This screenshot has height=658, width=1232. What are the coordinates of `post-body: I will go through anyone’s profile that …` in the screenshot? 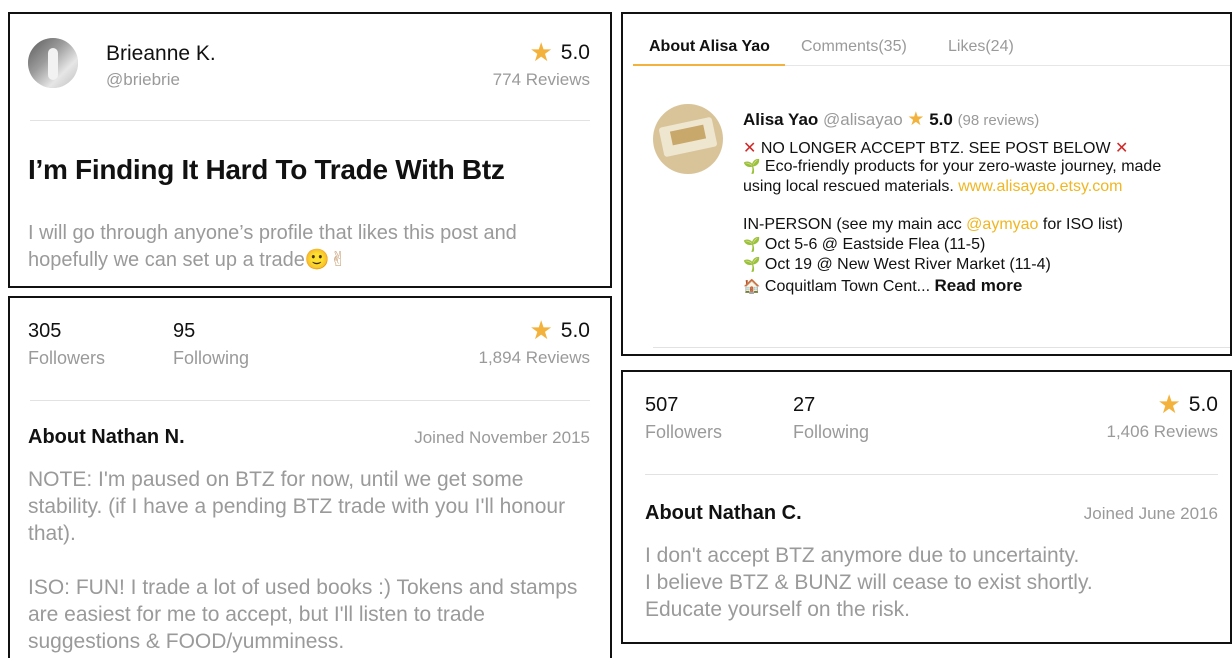 It's located at (313, 246).